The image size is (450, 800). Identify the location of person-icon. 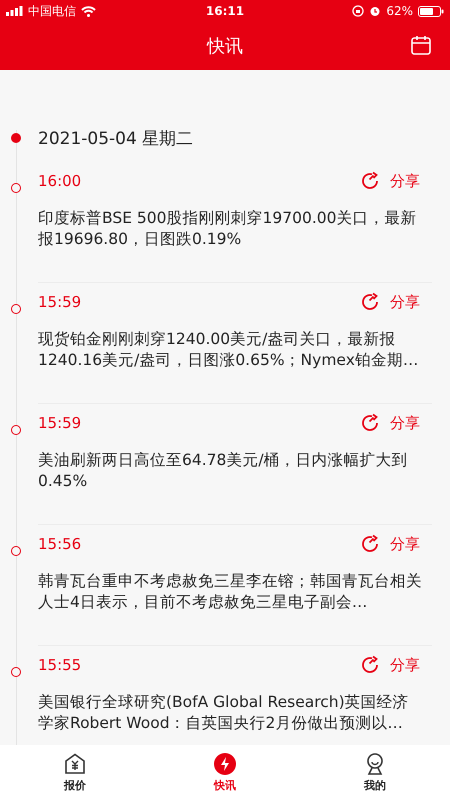
(375, 763).